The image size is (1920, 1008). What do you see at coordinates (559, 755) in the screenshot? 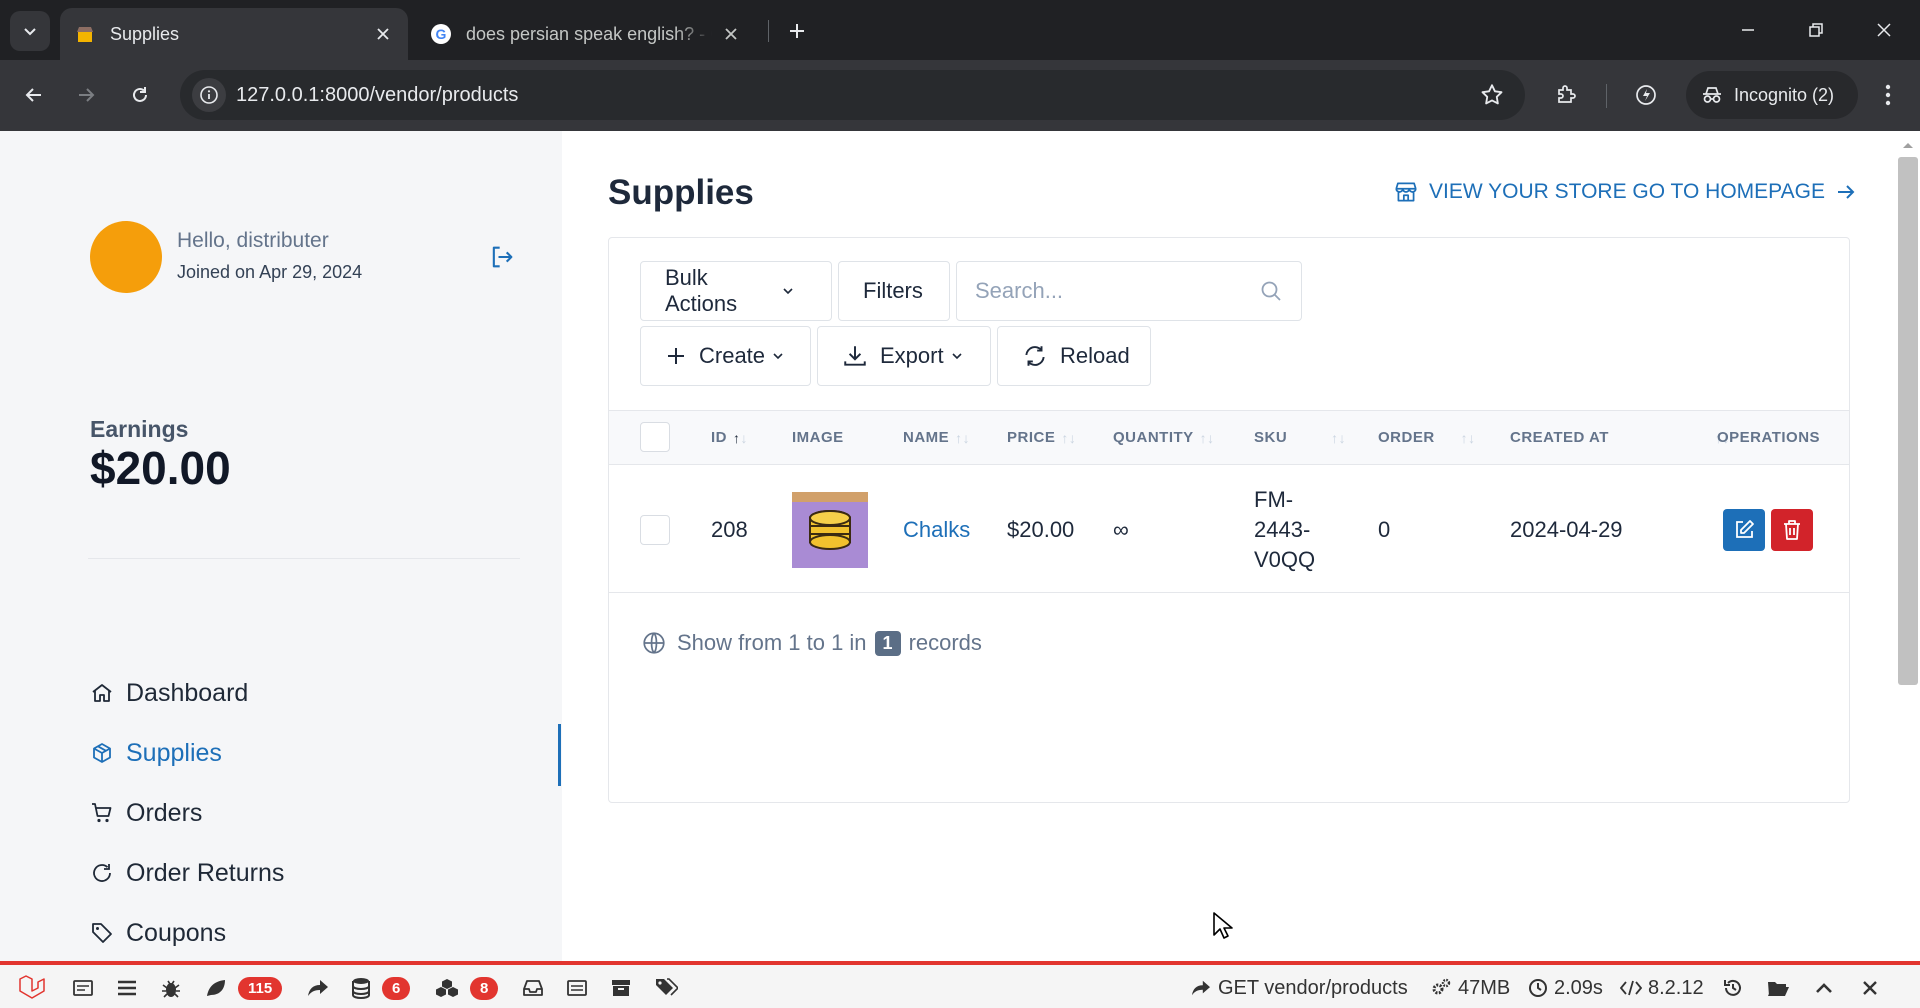
I see `sidebar-active-indicator` at bounding box center [559, 755].